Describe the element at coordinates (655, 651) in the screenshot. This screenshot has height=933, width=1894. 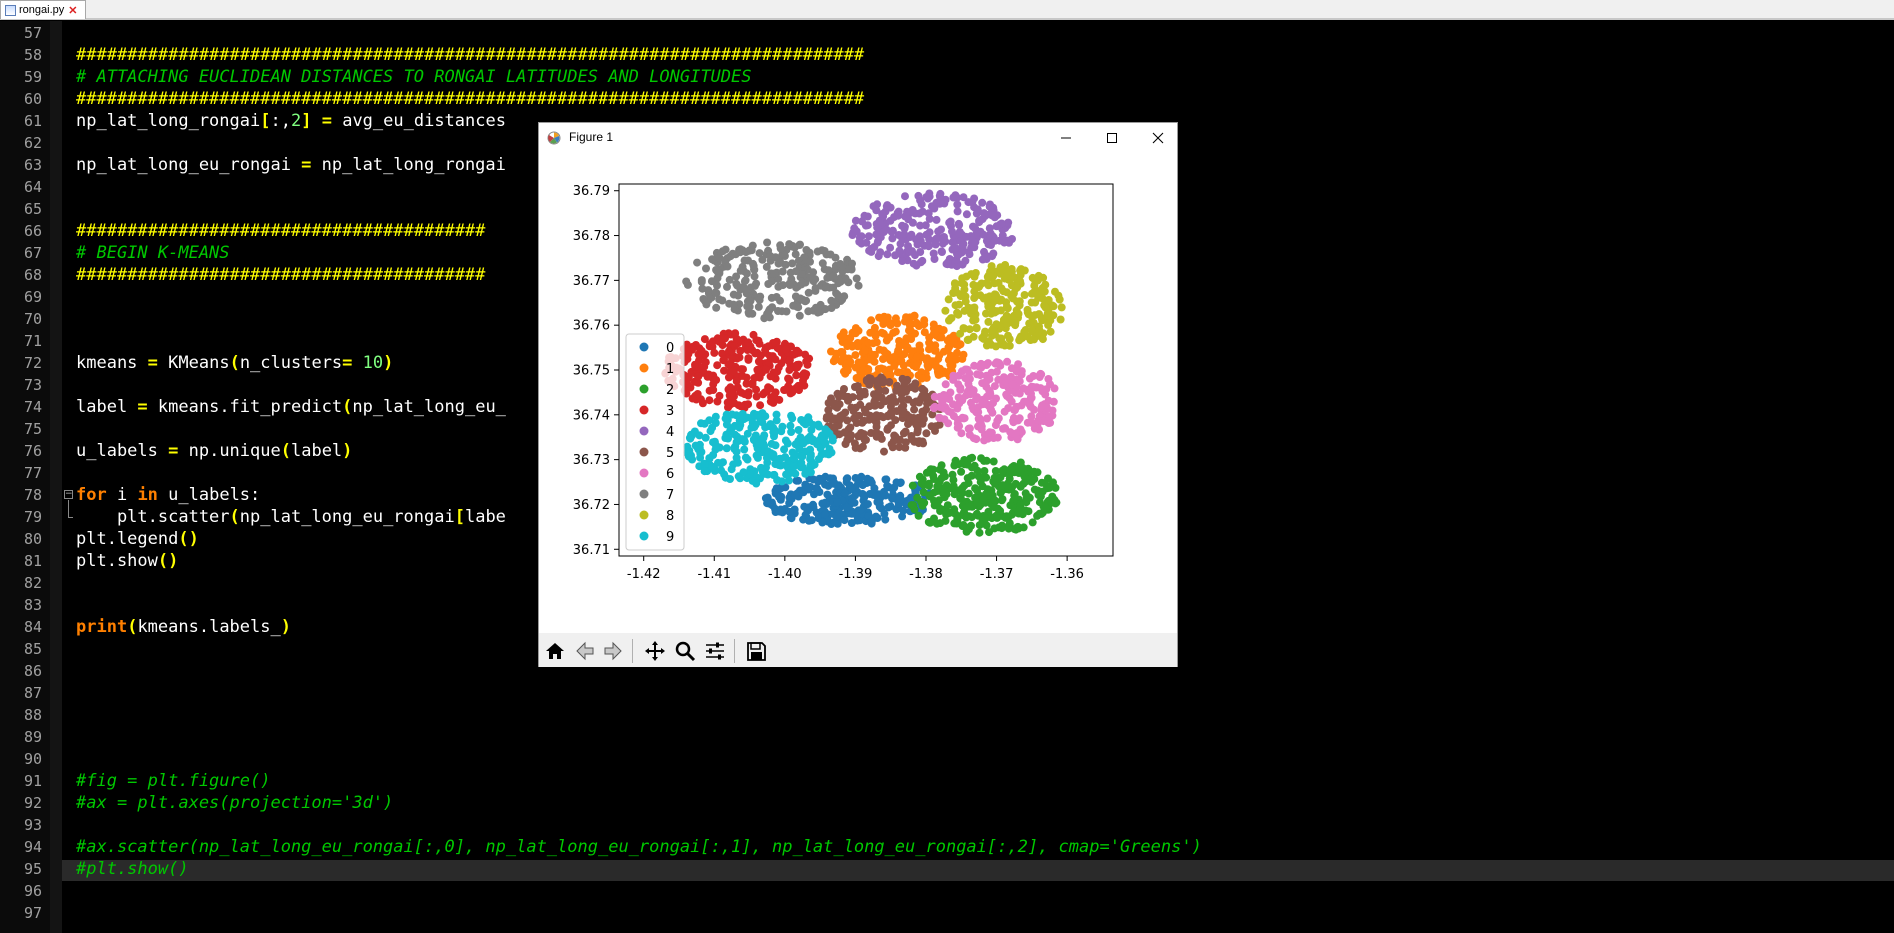
I see `pan-button` at that location.